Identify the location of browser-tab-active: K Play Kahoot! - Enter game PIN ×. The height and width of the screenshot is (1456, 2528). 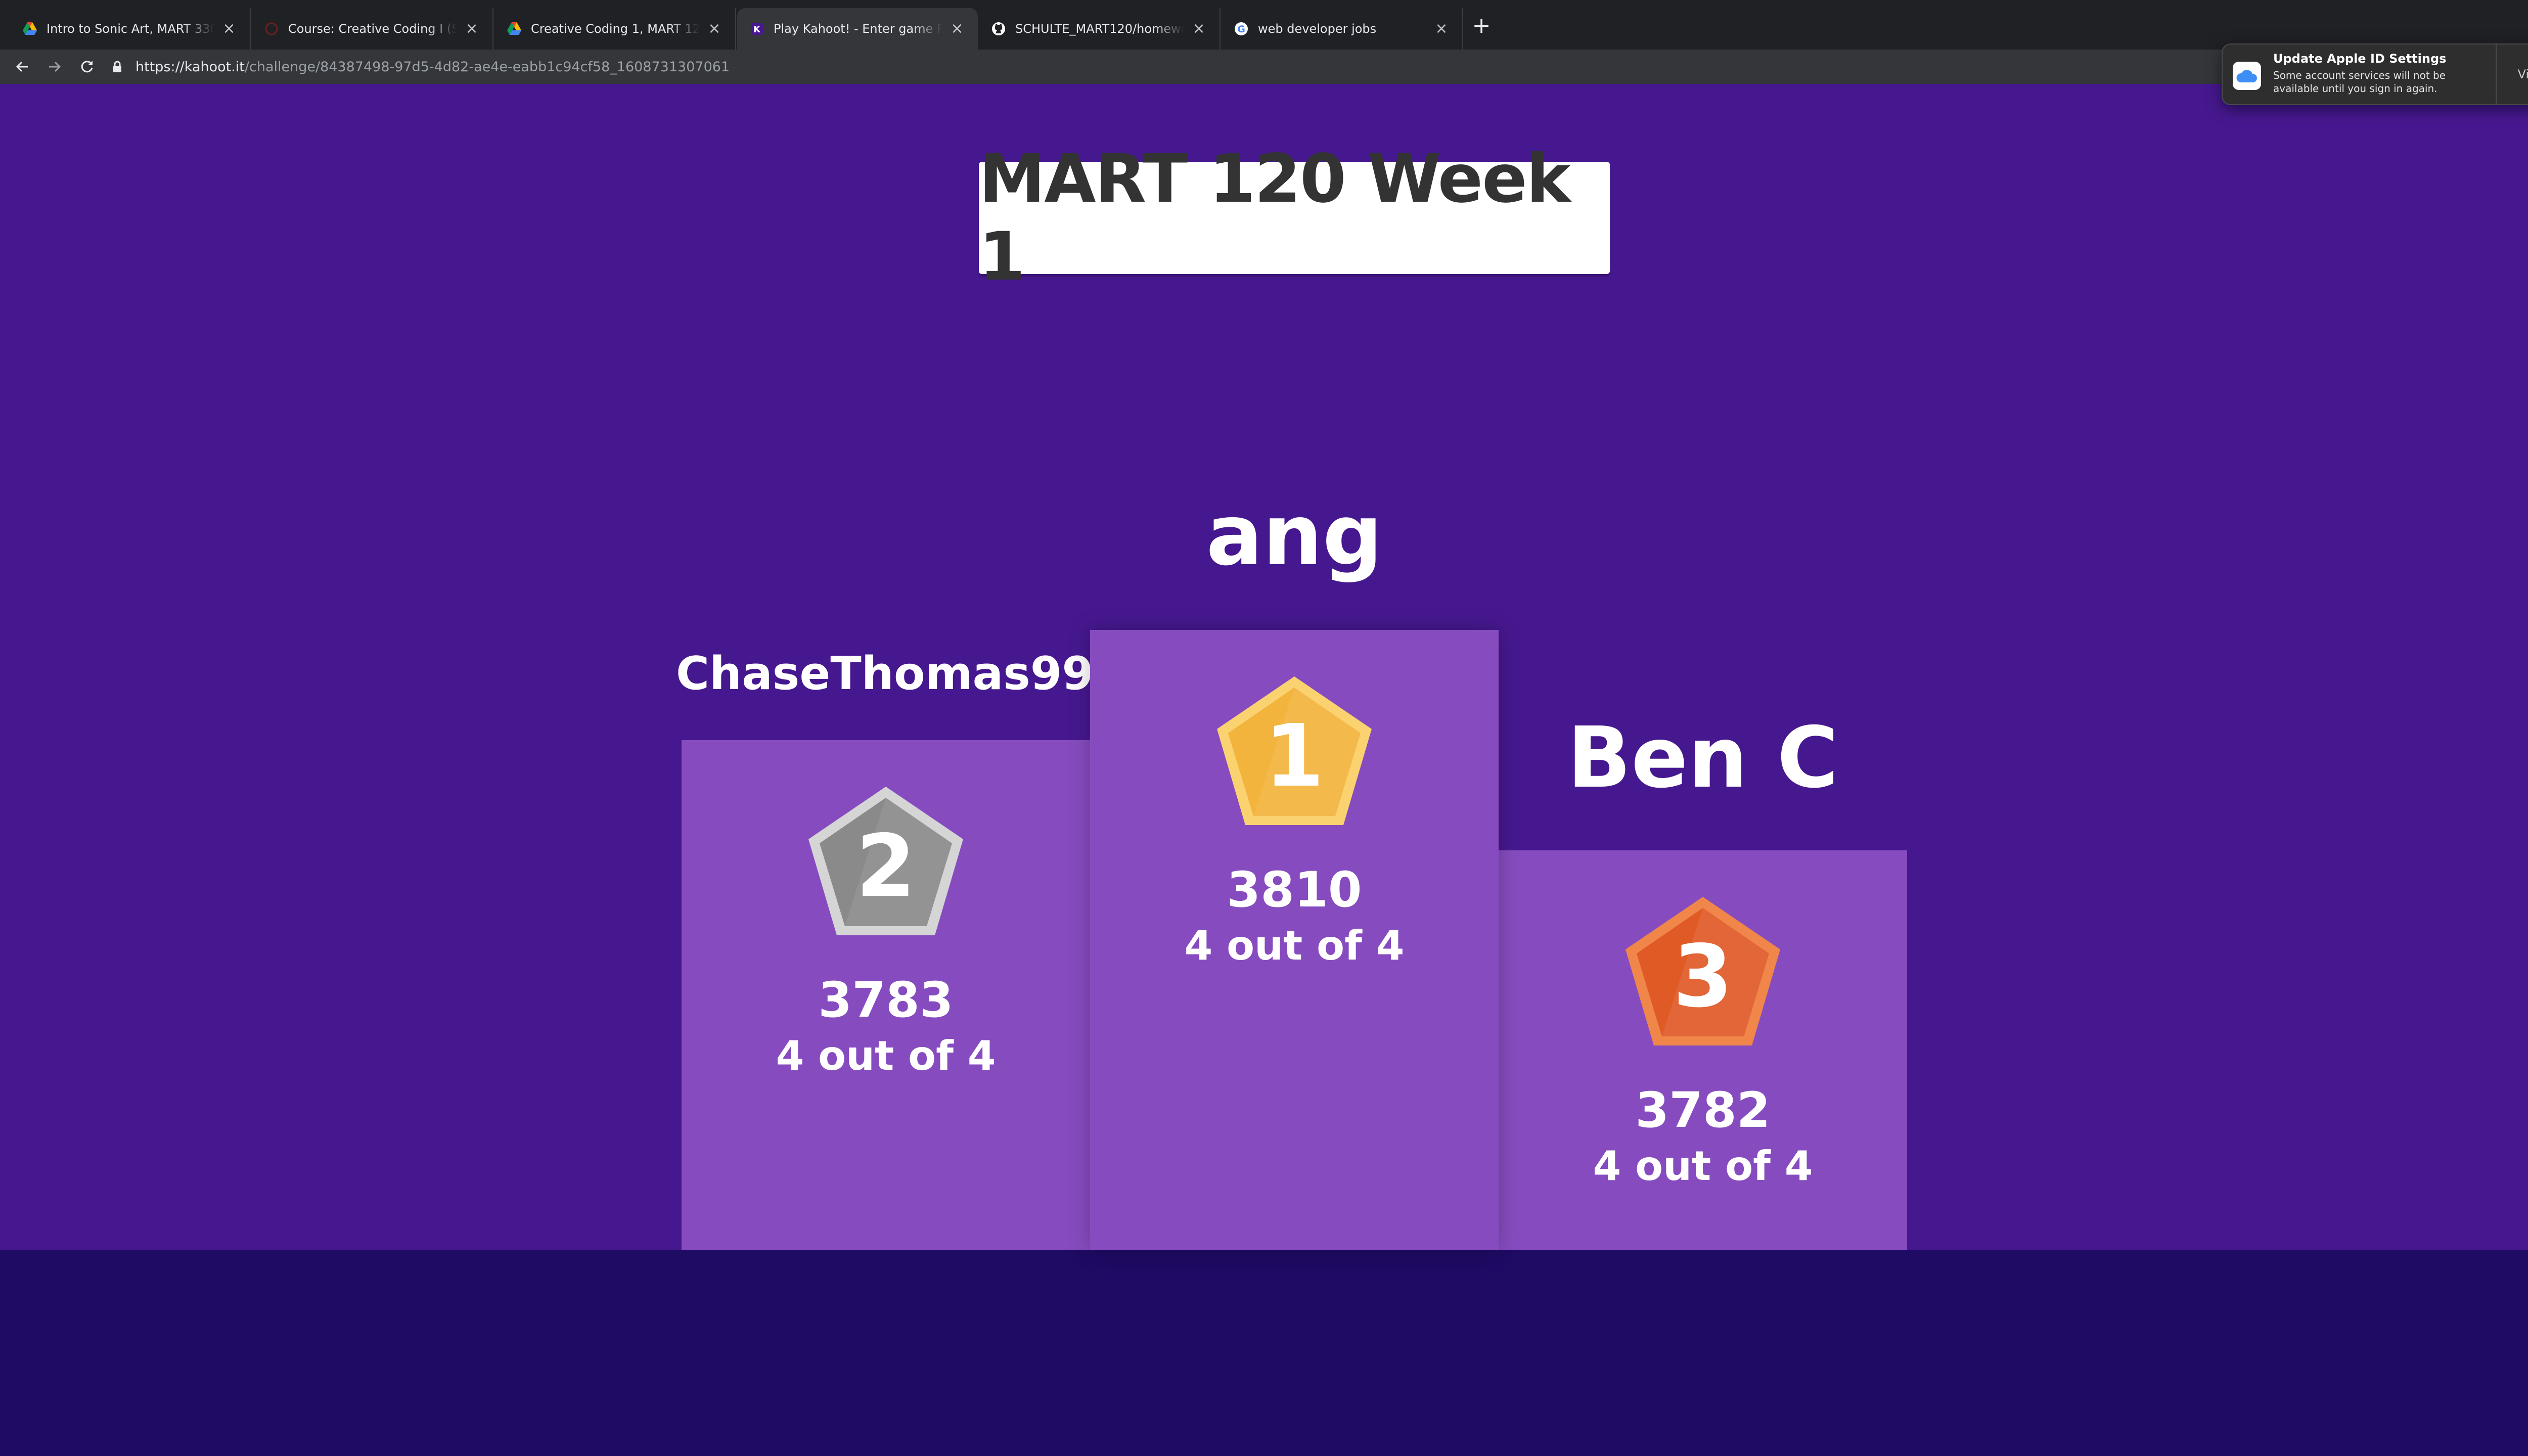
(858, 29).